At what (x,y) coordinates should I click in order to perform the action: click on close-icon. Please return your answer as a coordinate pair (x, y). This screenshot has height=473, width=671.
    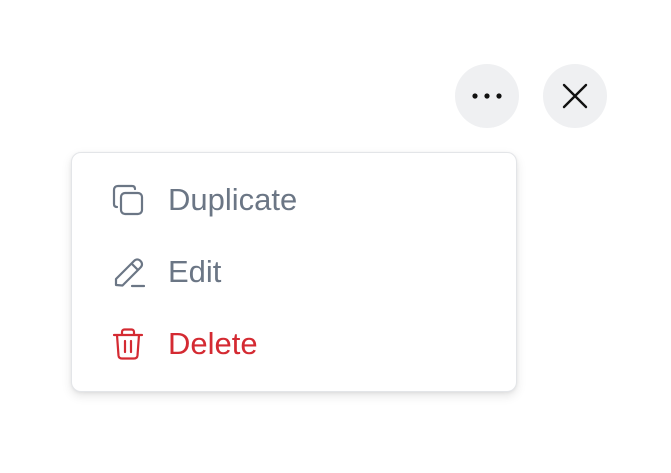
    Looking at the image, I should click on (575, 96).